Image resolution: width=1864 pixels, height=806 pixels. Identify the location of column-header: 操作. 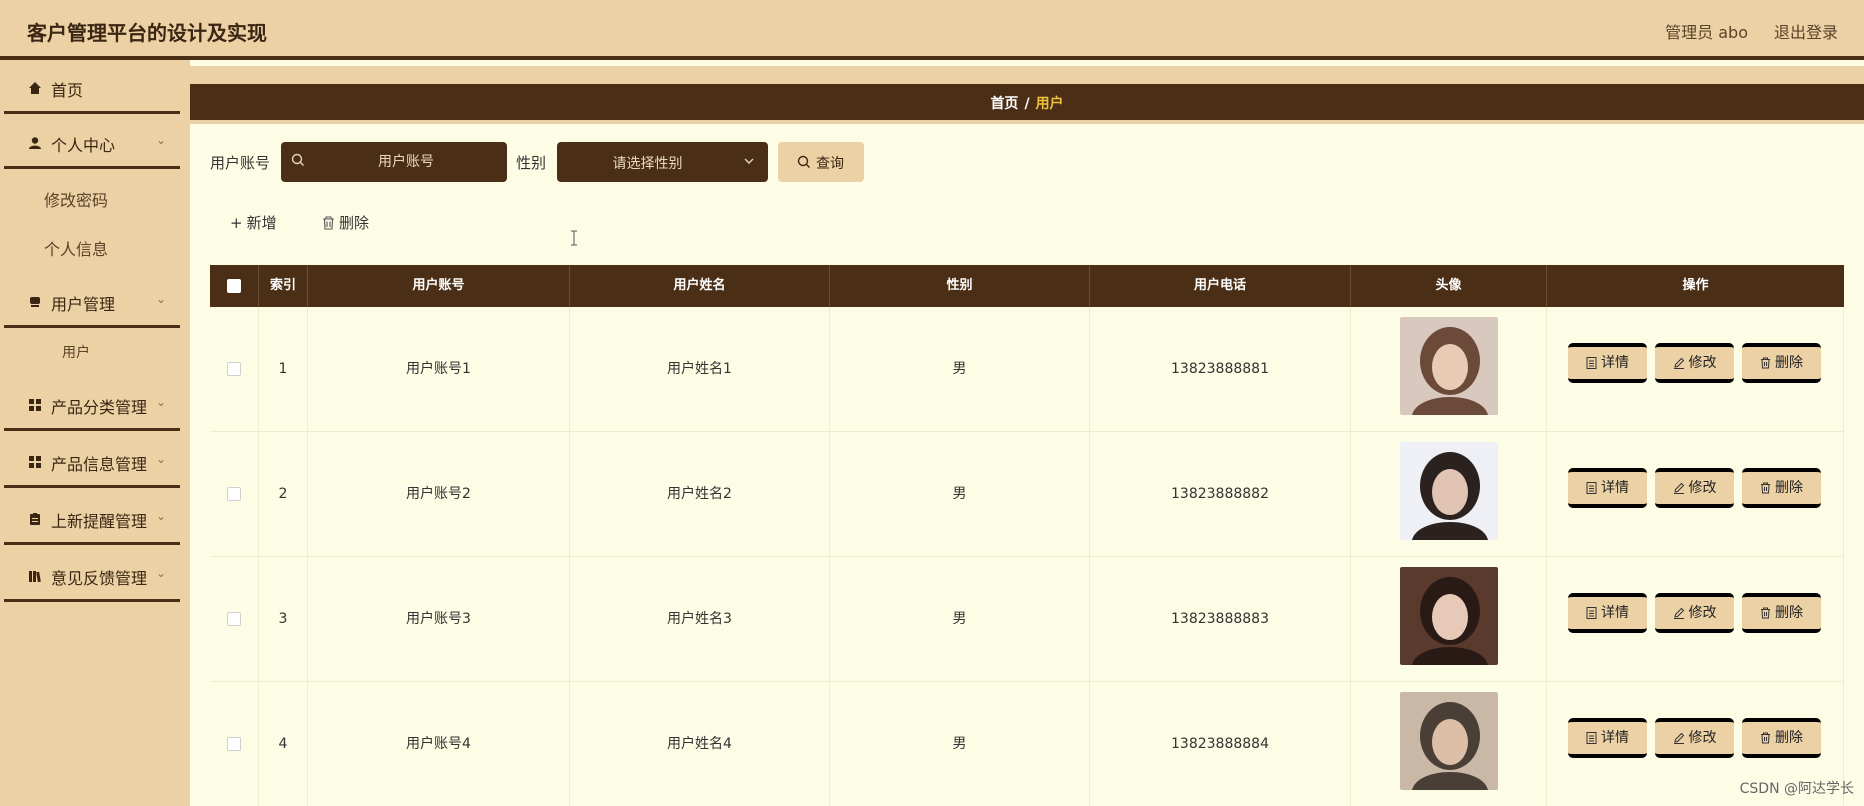
(1695, 285).